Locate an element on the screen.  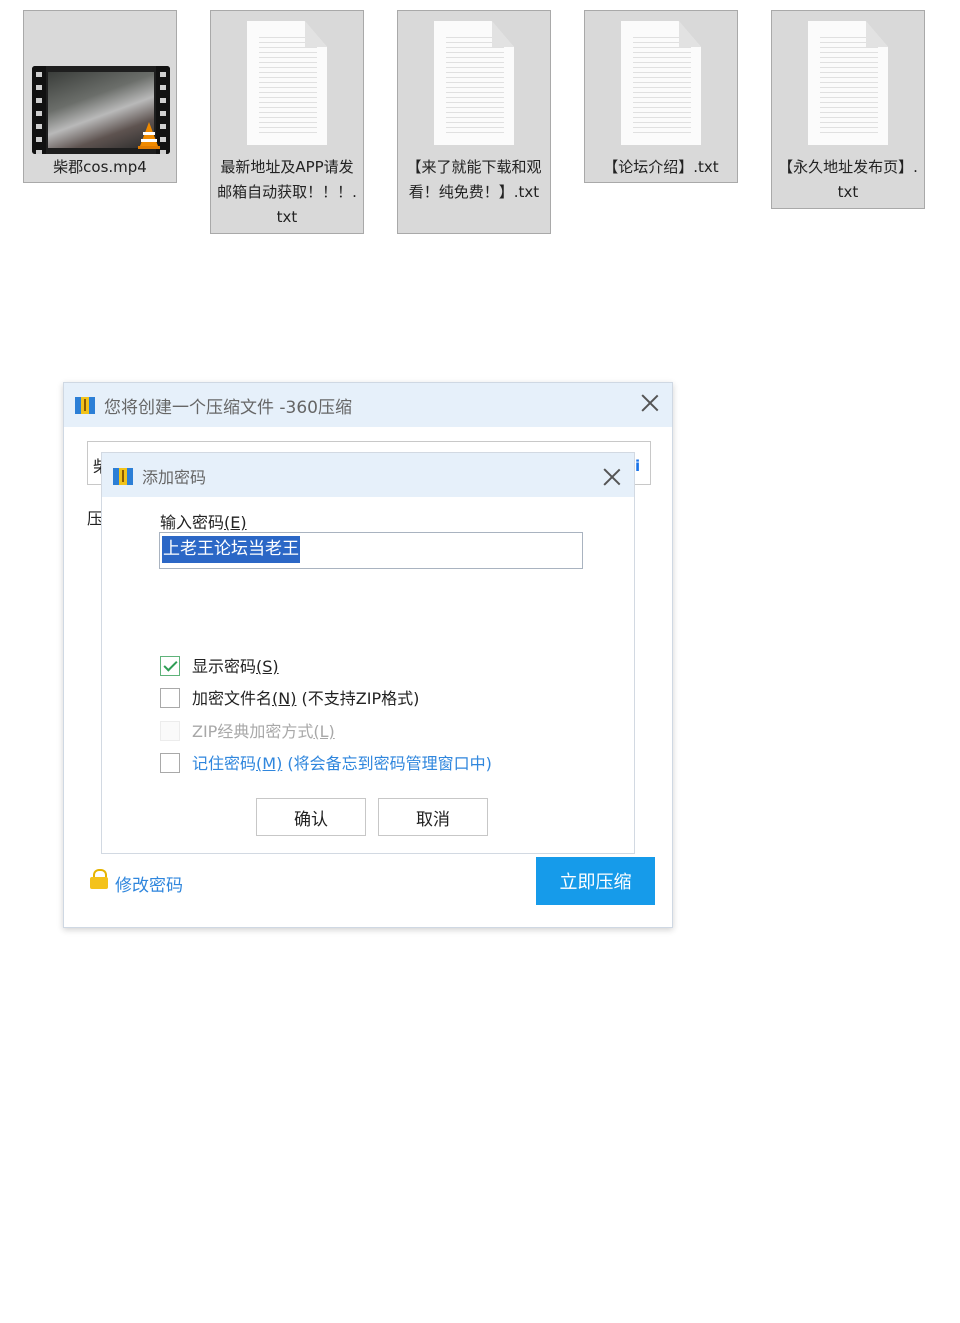
option-label: 显示密码(S) is located at coordinates (235, 666).